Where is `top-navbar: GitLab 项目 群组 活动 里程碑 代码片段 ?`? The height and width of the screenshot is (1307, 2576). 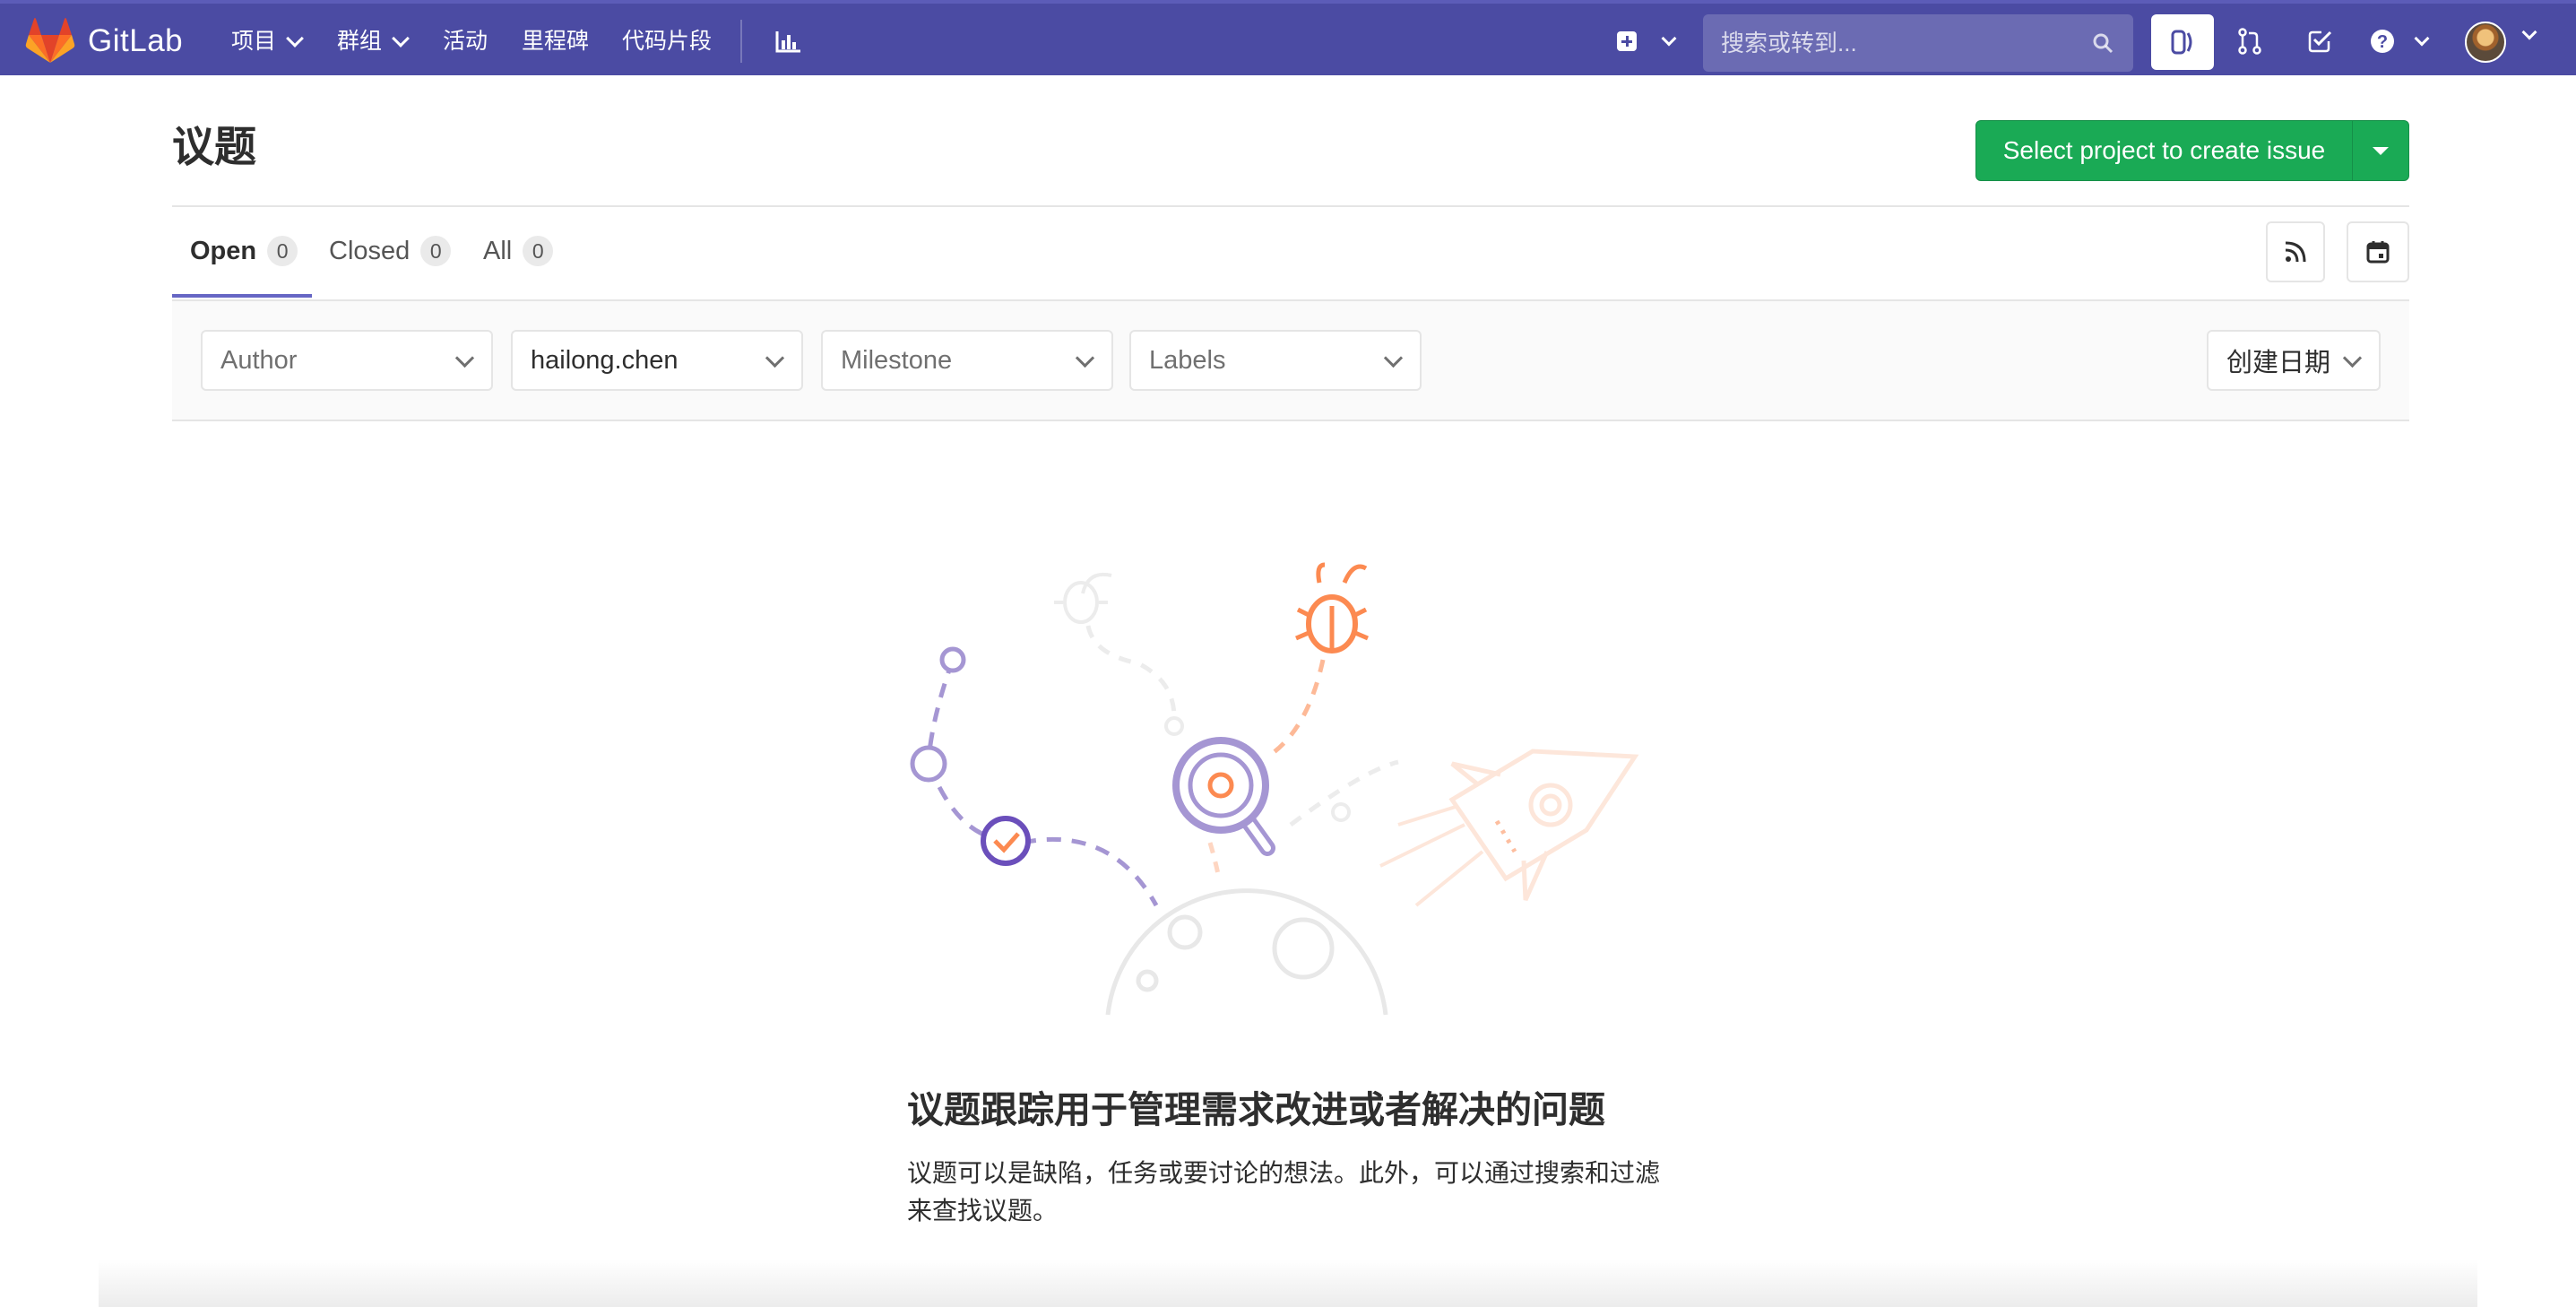
top-navbar: GitLab 项目 群组 活动 里程碑 代码片段 ? is located at coordinates (1288, 37).